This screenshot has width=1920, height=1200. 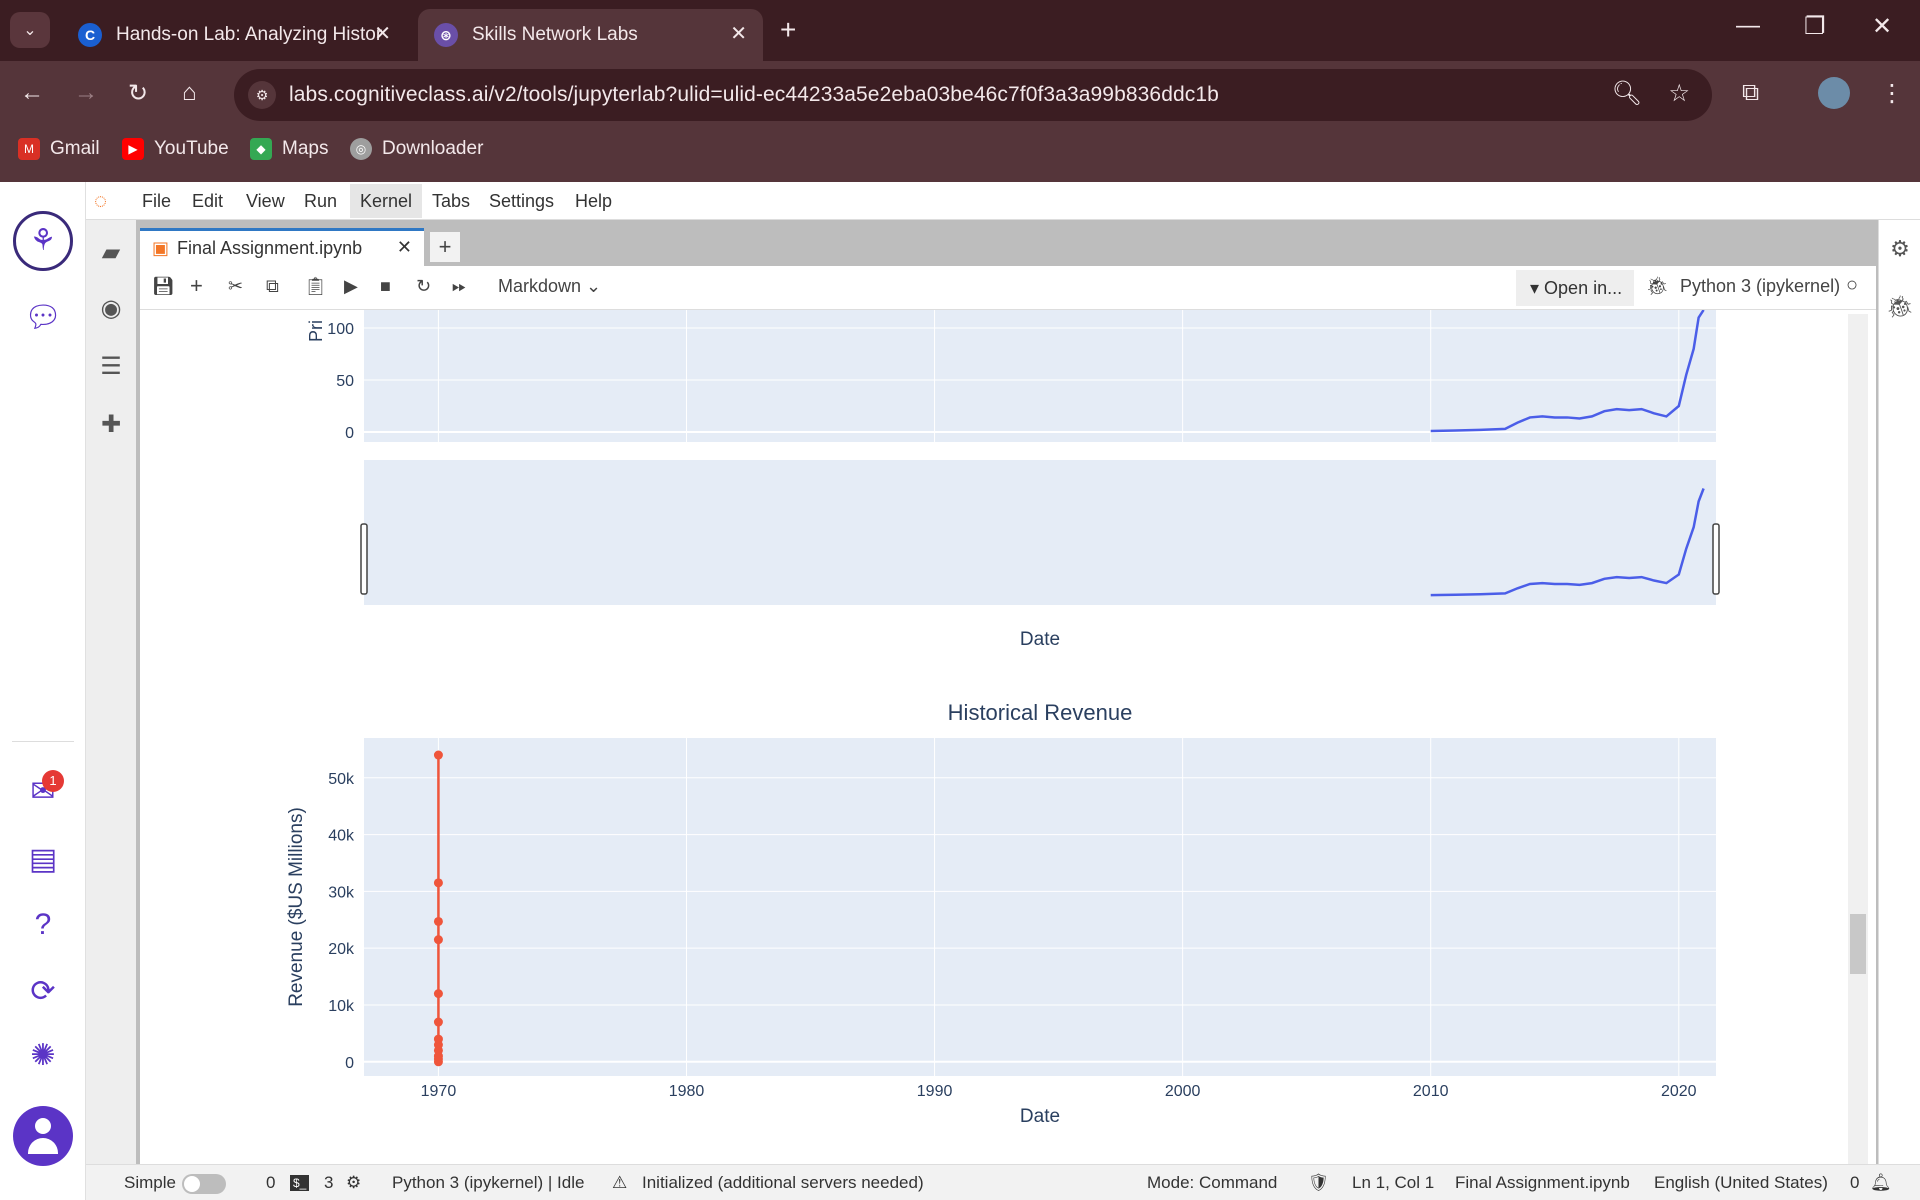 I want to click on notebook-scrollbar, so click(x=1858, y=743).